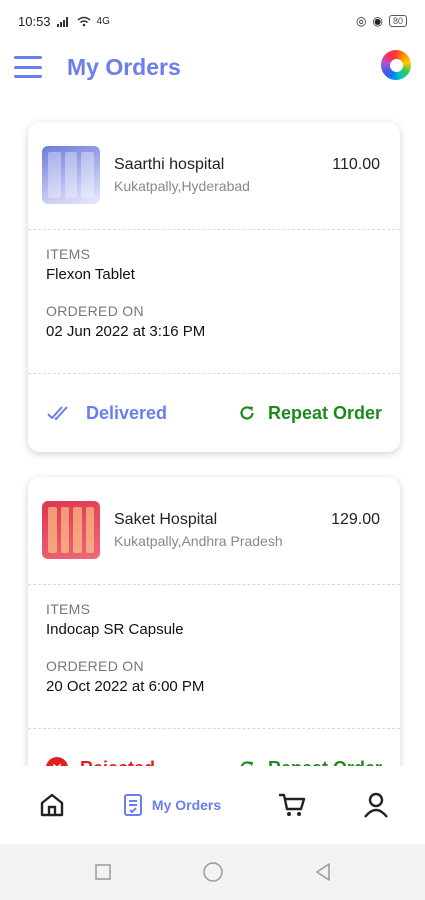 The width and height of the screenshot is (425, 900). Describe the element at coordinates (84, 21) in the screenshot. I see `wifi-icon` at that location.